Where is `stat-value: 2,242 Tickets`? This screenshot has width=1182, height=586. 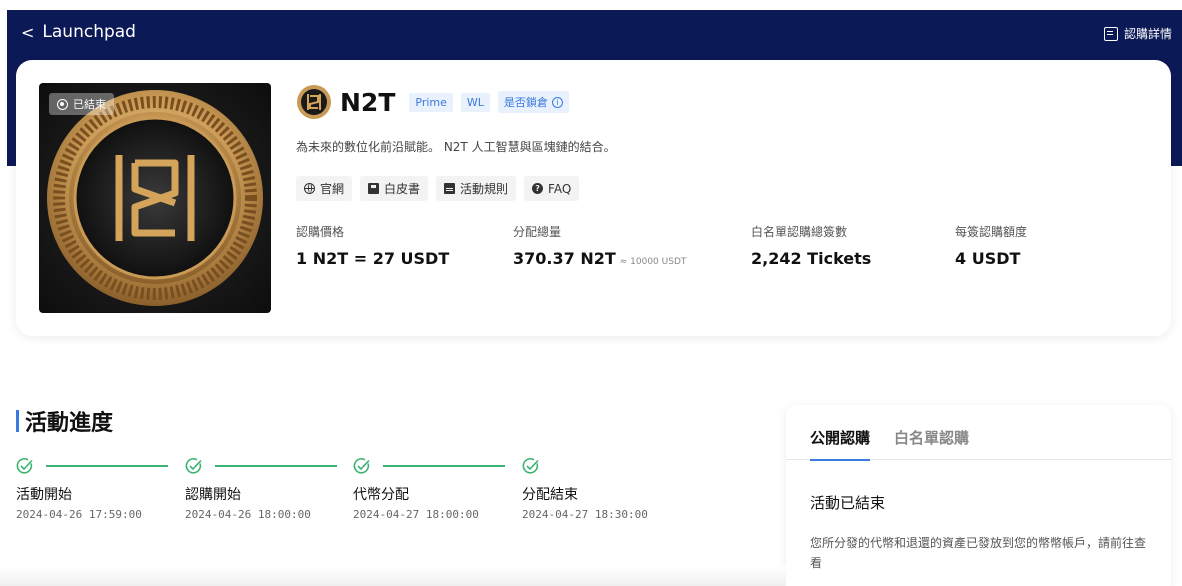
stat-value: 2,242 Tickets is located at coordinates (811, 258).